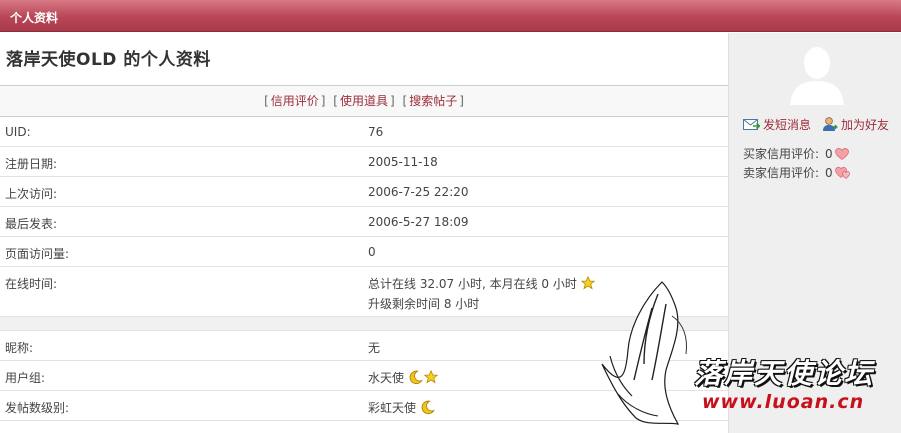 The image size is (901, 433). I want to click on seller-credit-value: 0, so click(829, 173).